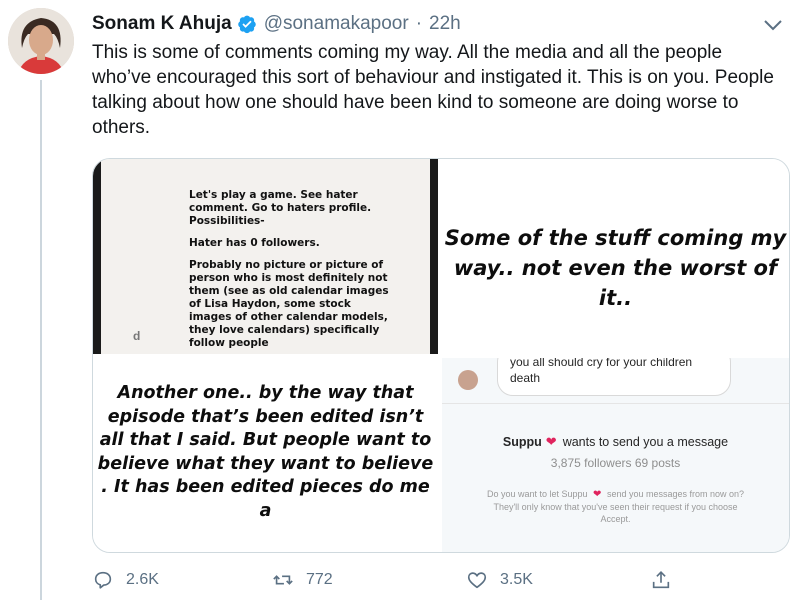  I want to click on story-line-2: Hater has 0 followers., so click(254, 243).